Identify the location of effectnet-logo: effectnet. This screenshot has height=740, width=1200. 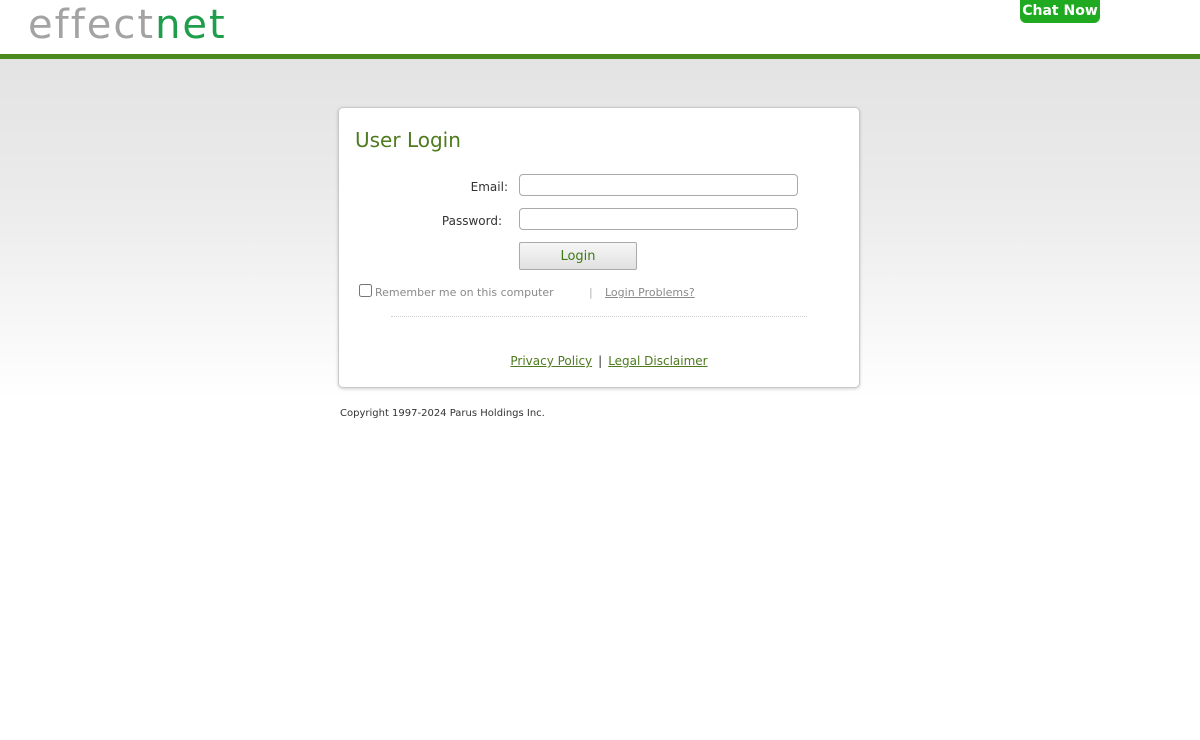
(127, 25).